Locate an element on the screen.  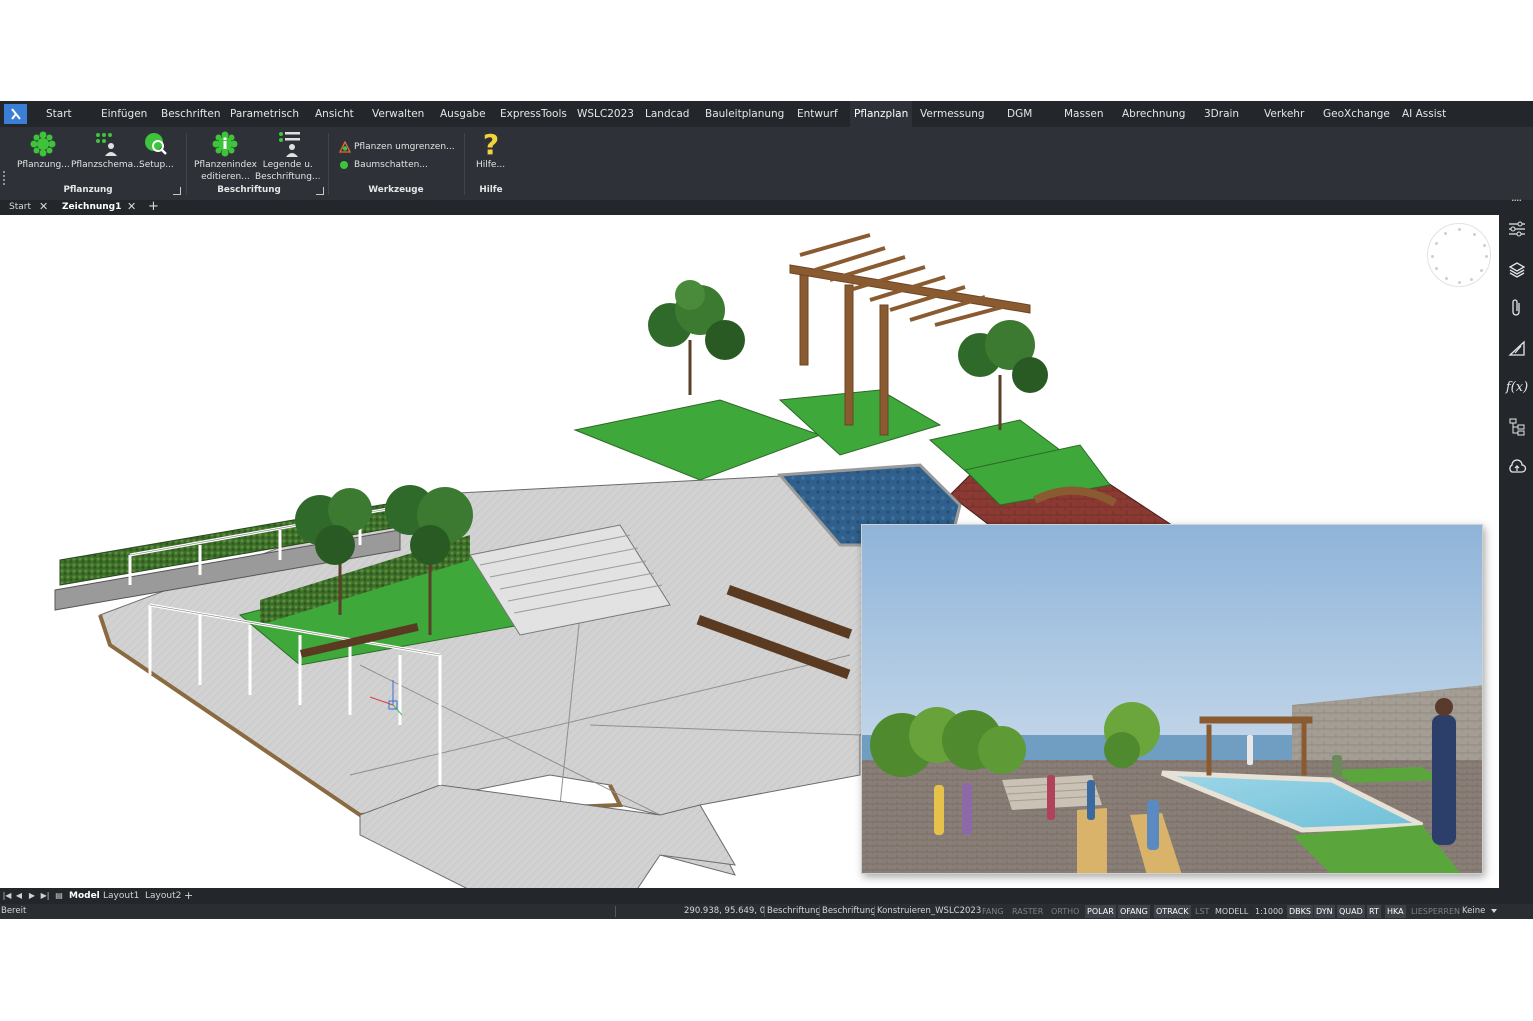
first-layout-icon: |◀ is located at coordinates (7, 895).